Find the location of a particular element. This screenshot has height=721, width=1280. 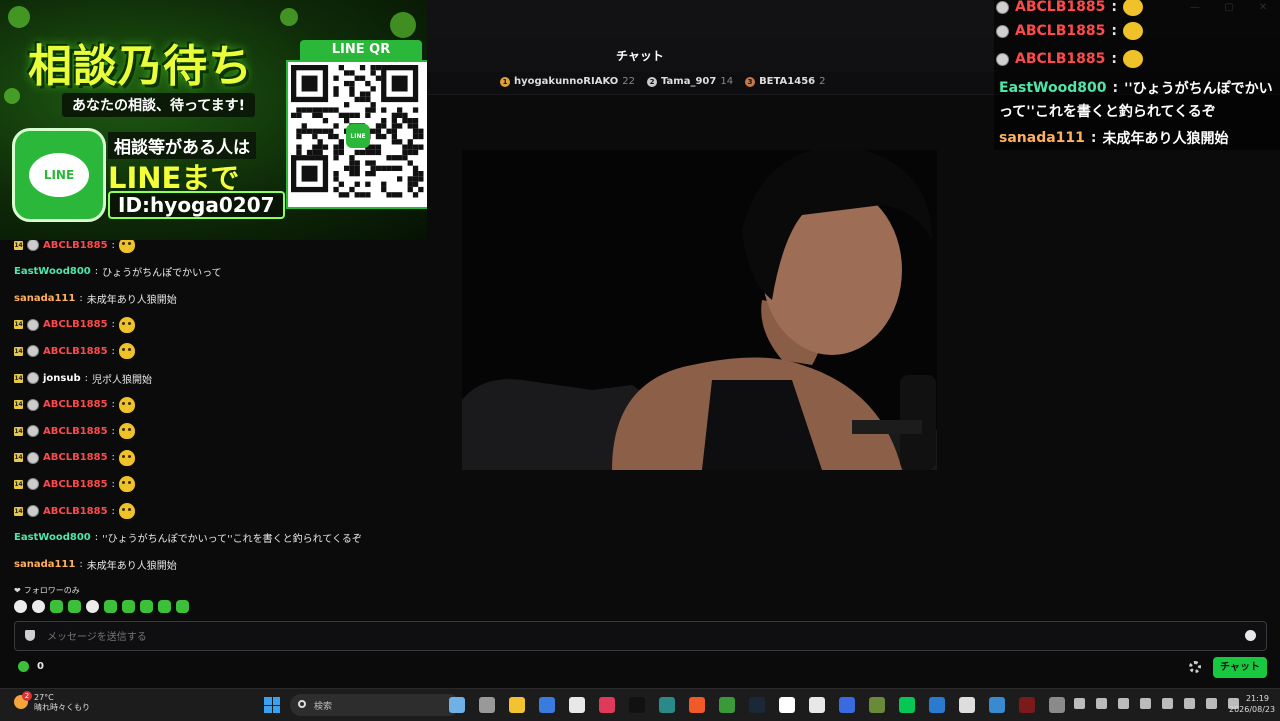

channel-points: 0 is located at coordinates (31, 666).